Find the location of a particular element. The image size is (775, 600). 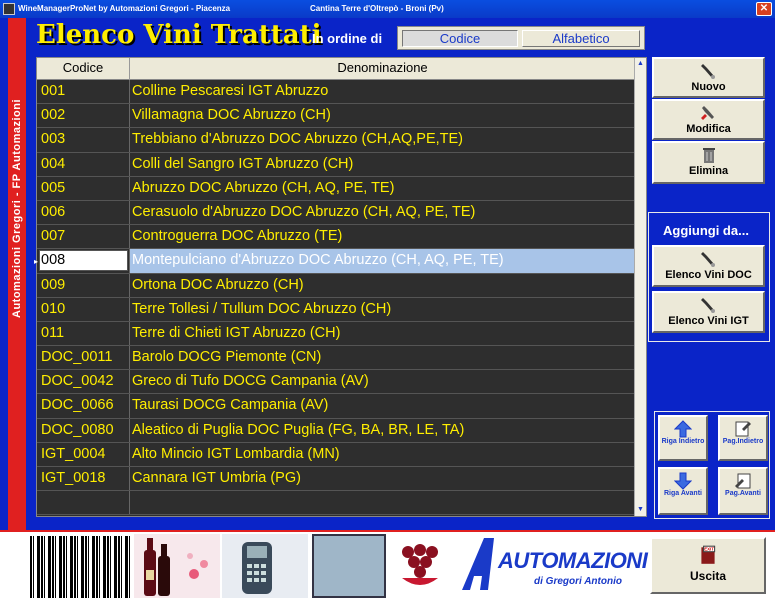

cell-codice: 007 is located at coordinates (53, 236).